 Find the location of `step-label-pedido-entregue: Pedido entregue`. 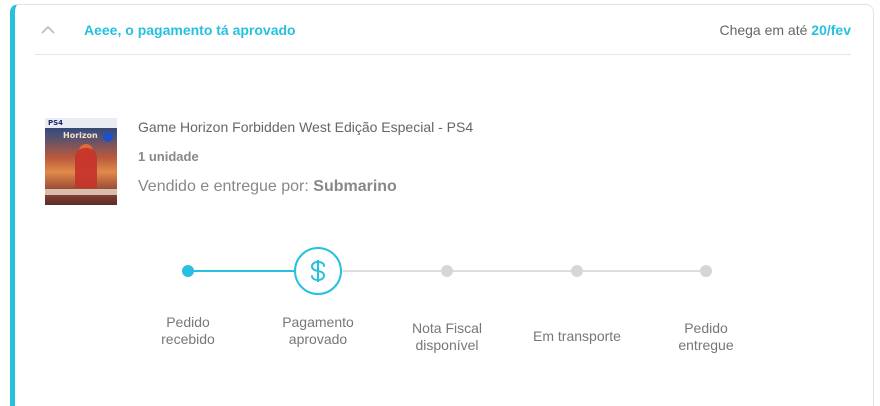

step-label-pedido-entregue: Pedido entregue is located at coordinates (706, 337).